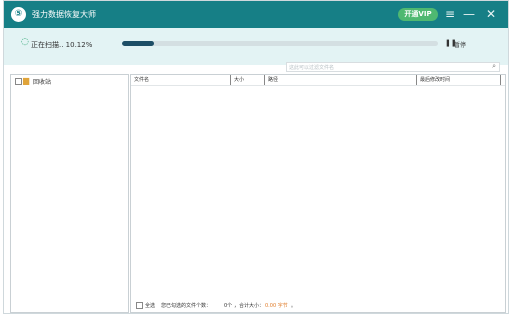  What do you see at coordinates (42, 81) in the screenshot?
I see `tree-root-label: 回收站` at bounding box center [42, 81].